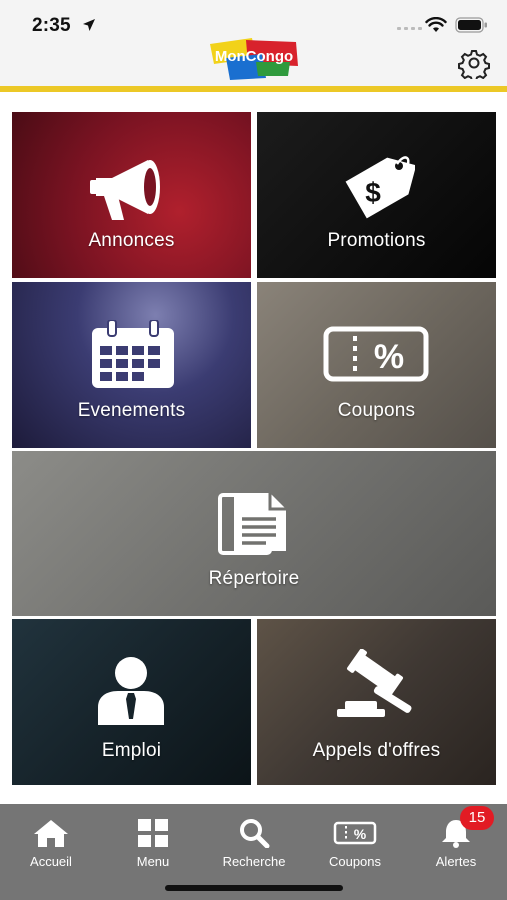 The image size is (507, 900). I want to click on gavel-icon, so click(374, 683).